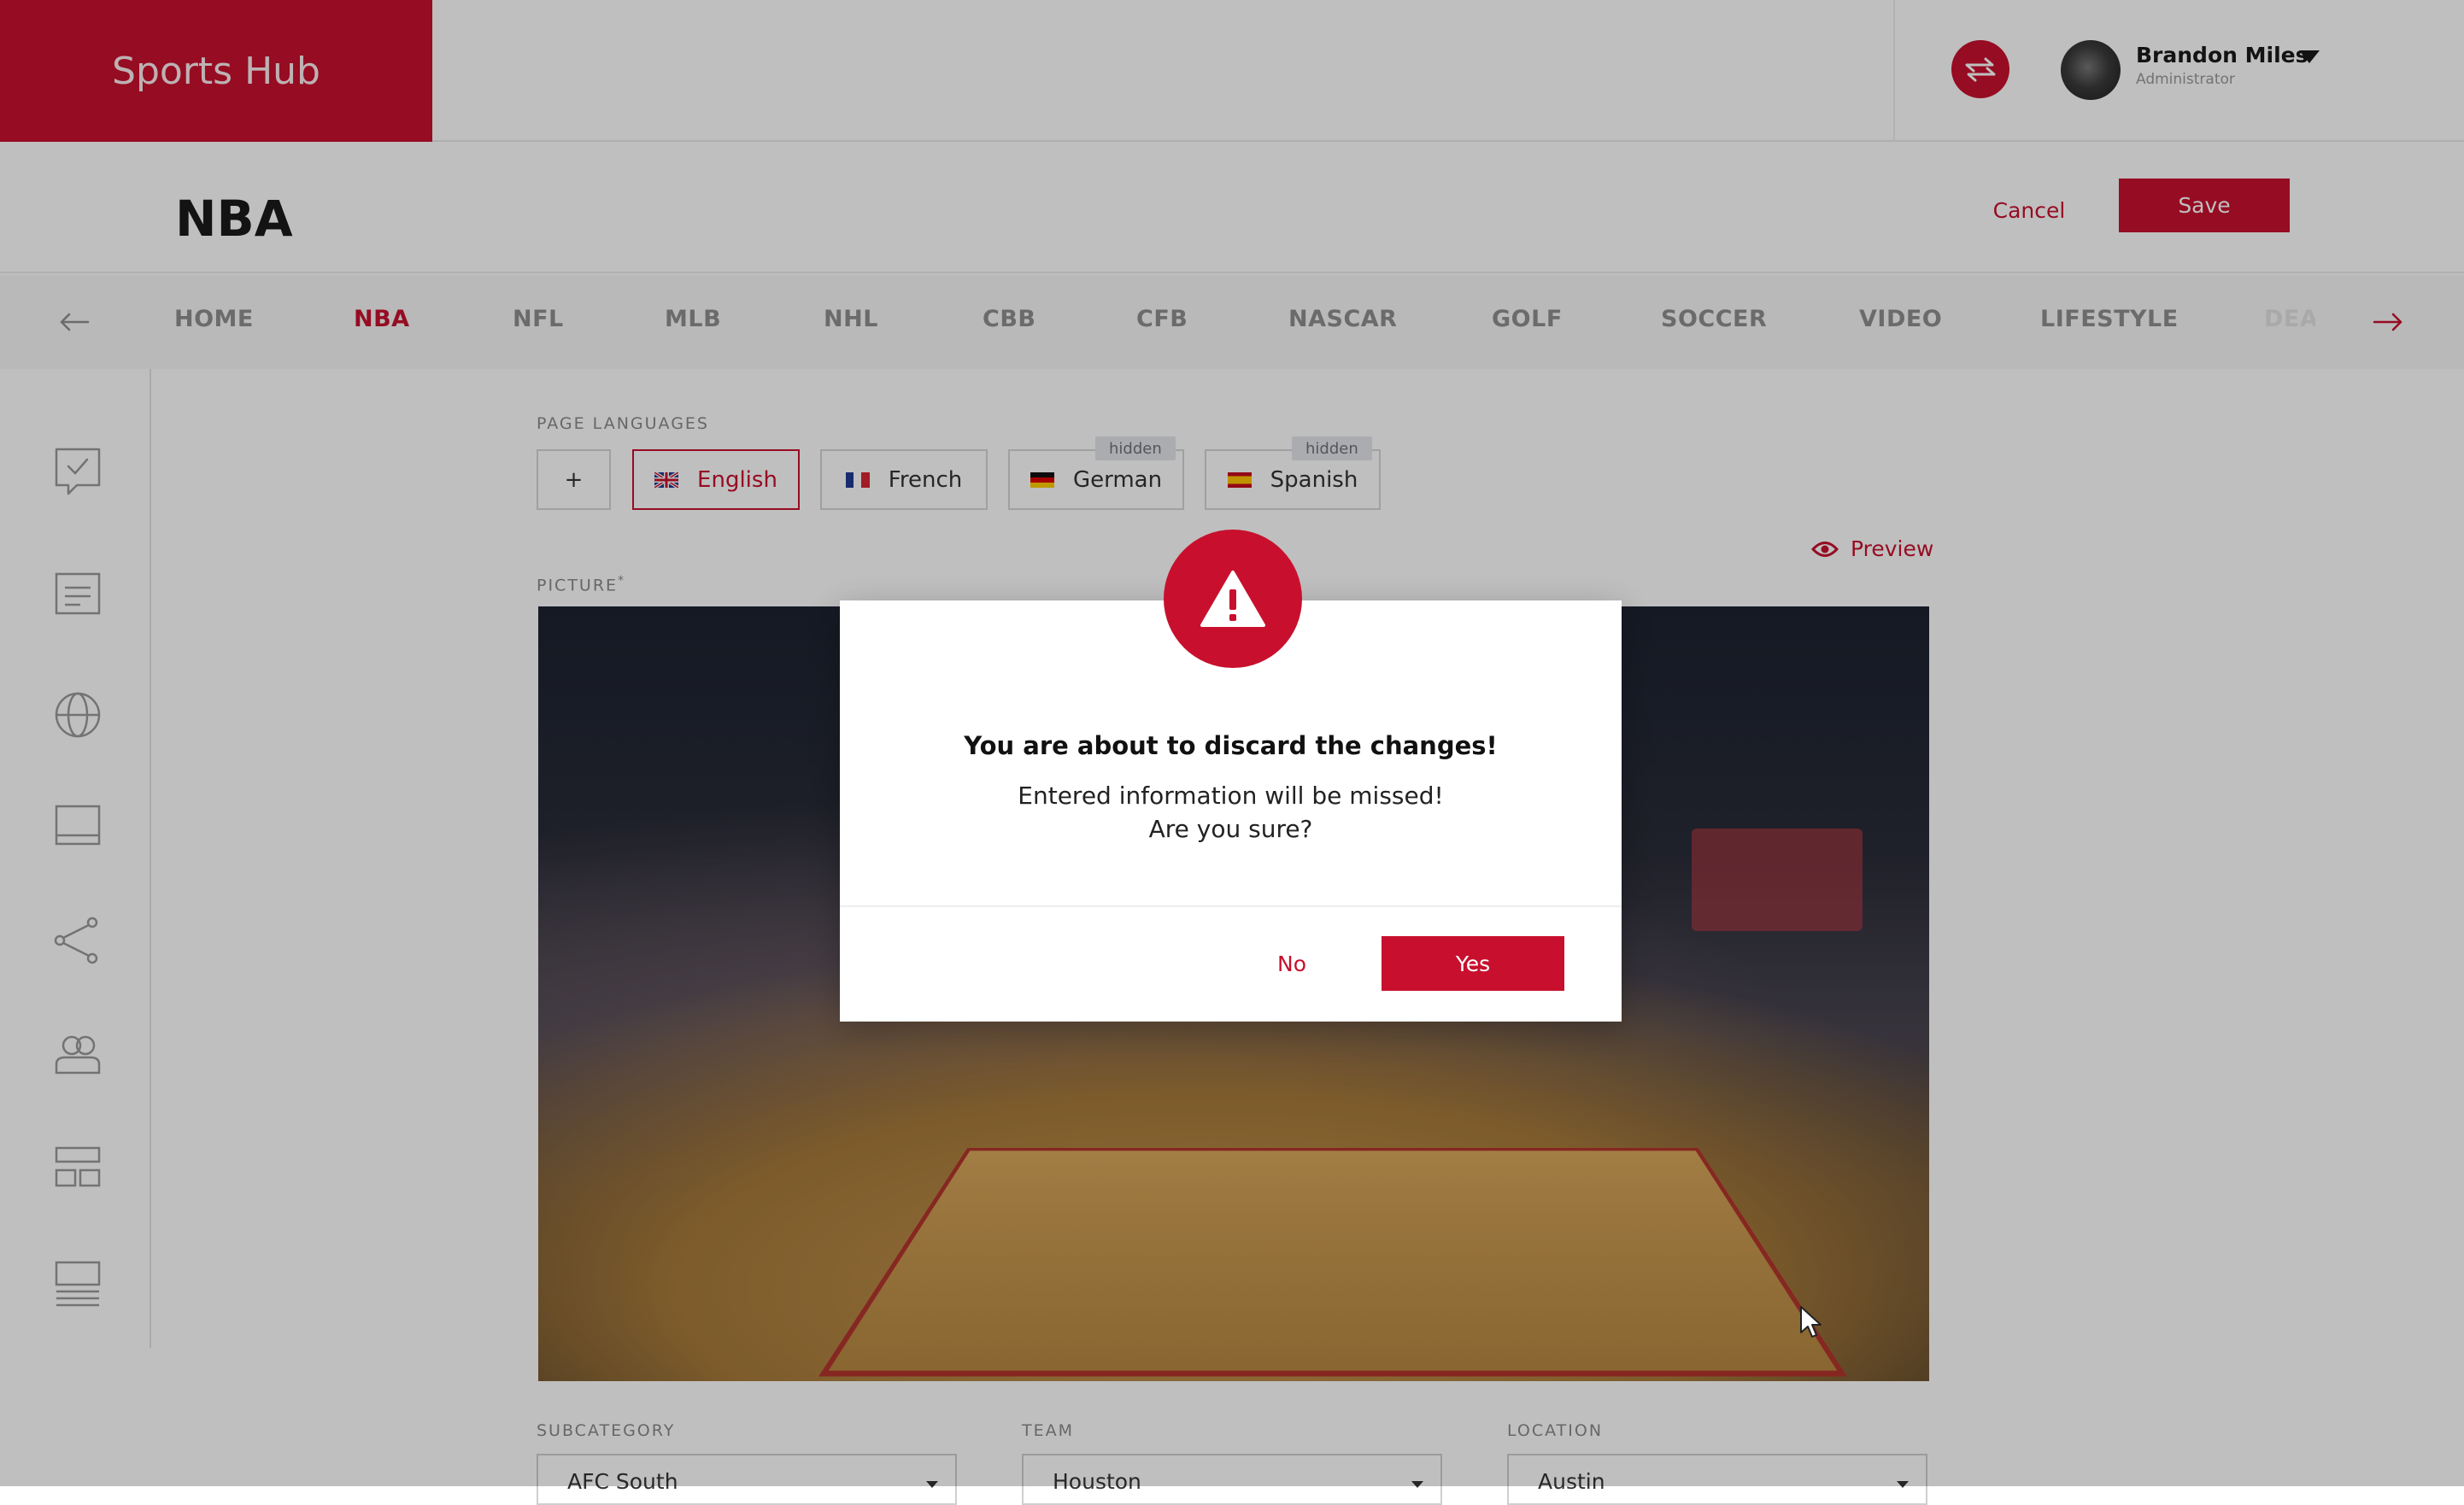 Image resolution: width=2464 pixels, height=1505 pixels. What do you see at coordinates (1292, 964) in the screenshot?
I see `no-button: No` at bounding box center [1292, 964].